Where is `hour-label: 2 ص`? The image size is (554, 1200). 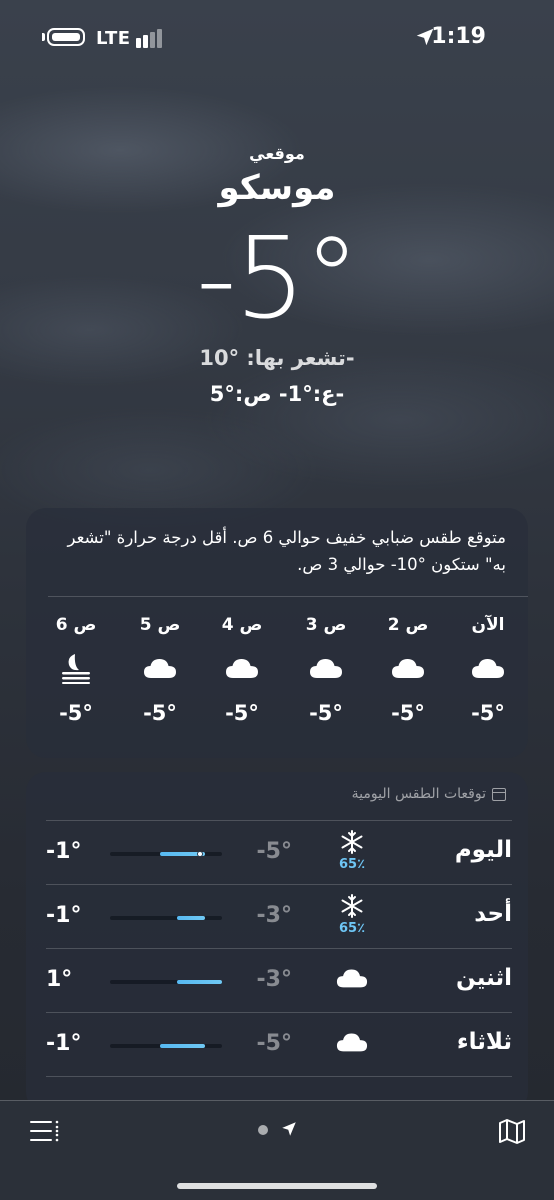 hour-label: 2 ص is located at coordinates (408, 625).